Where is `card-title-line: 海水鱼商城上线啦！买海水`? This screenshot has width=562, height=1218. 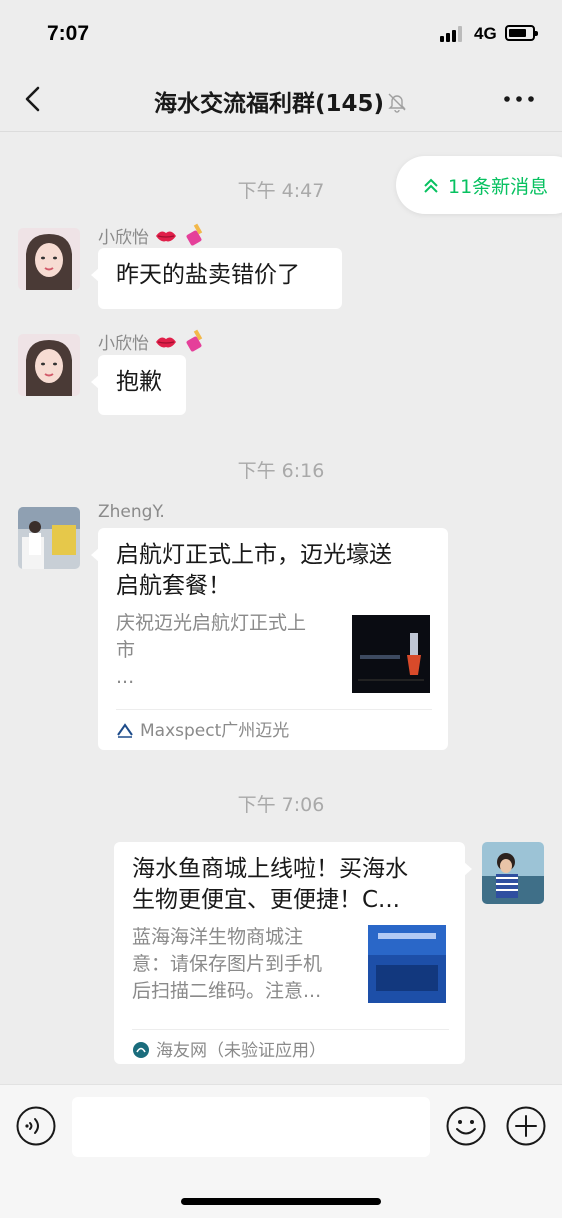 card-title-line: 海水鱼商城上线啦！买海水 is located at coordinates (270, 869).